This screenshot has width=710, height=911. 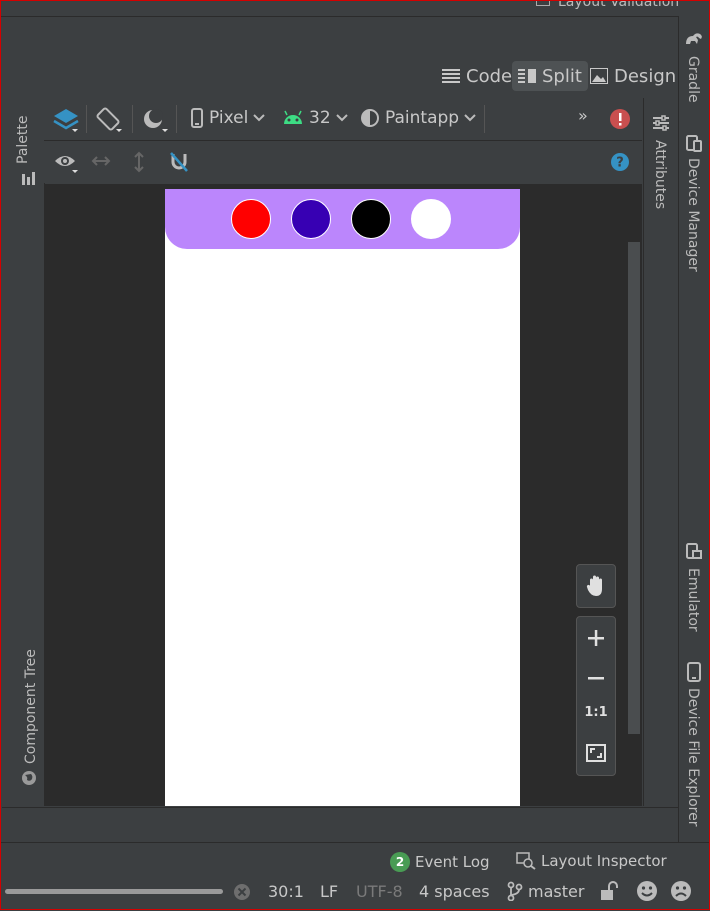 What do you see at coordinates (591, 861) in the screenshot?
I see `layout-inspector-button: Layout Inspector` at bounding box center [591, 861].